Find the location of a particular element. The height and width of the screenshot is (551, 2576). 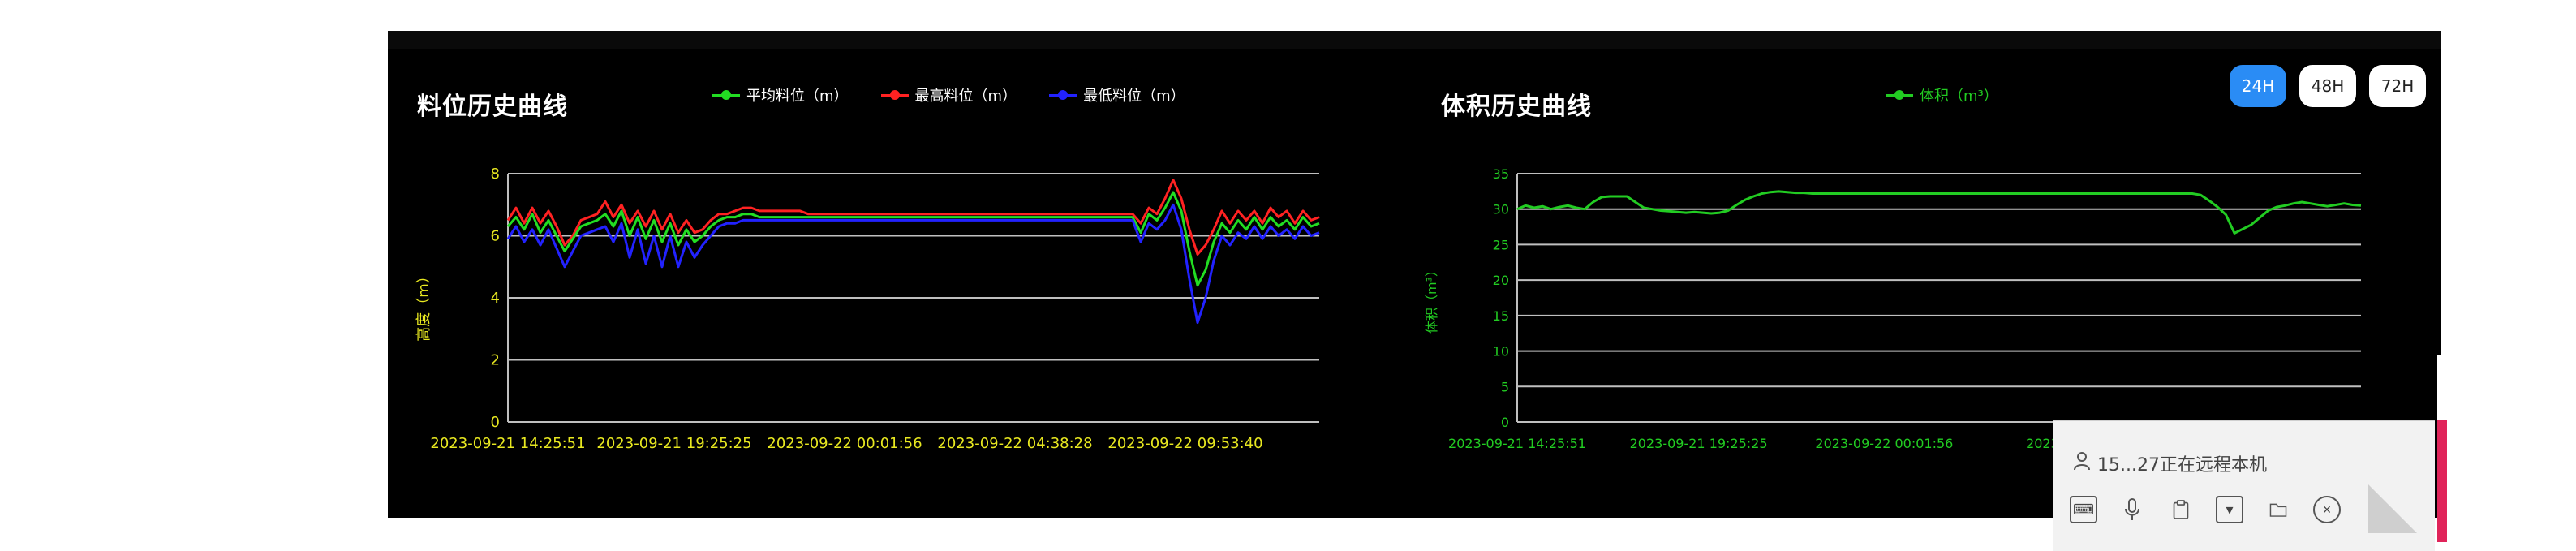

close-circle-icon: × is located at coordinates (2327, 509).